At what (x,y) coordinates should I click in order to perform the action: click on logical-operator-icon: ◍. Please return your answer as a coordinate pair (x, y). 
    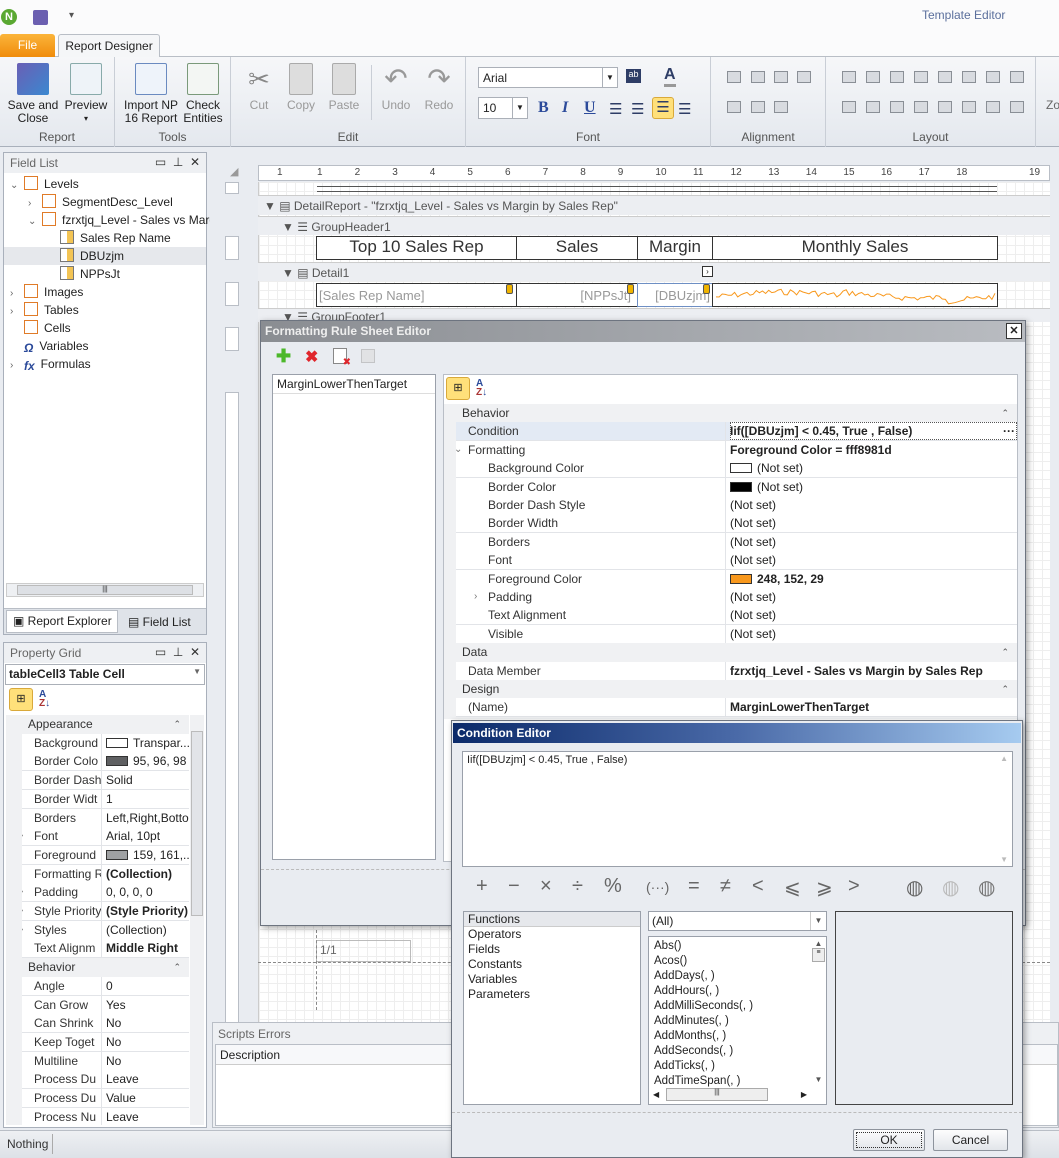
    Looking at the image, I should click on (914, 887).